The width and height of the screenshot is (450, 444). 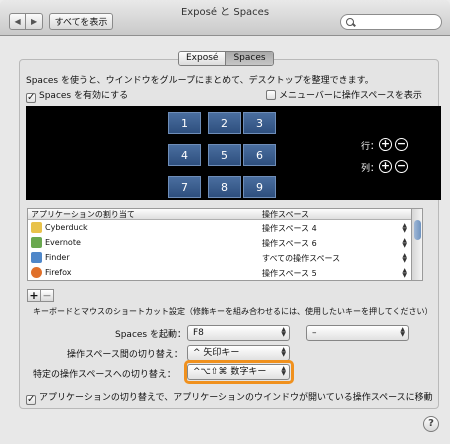 I want to click on search-field, so click(x=391, y=22).